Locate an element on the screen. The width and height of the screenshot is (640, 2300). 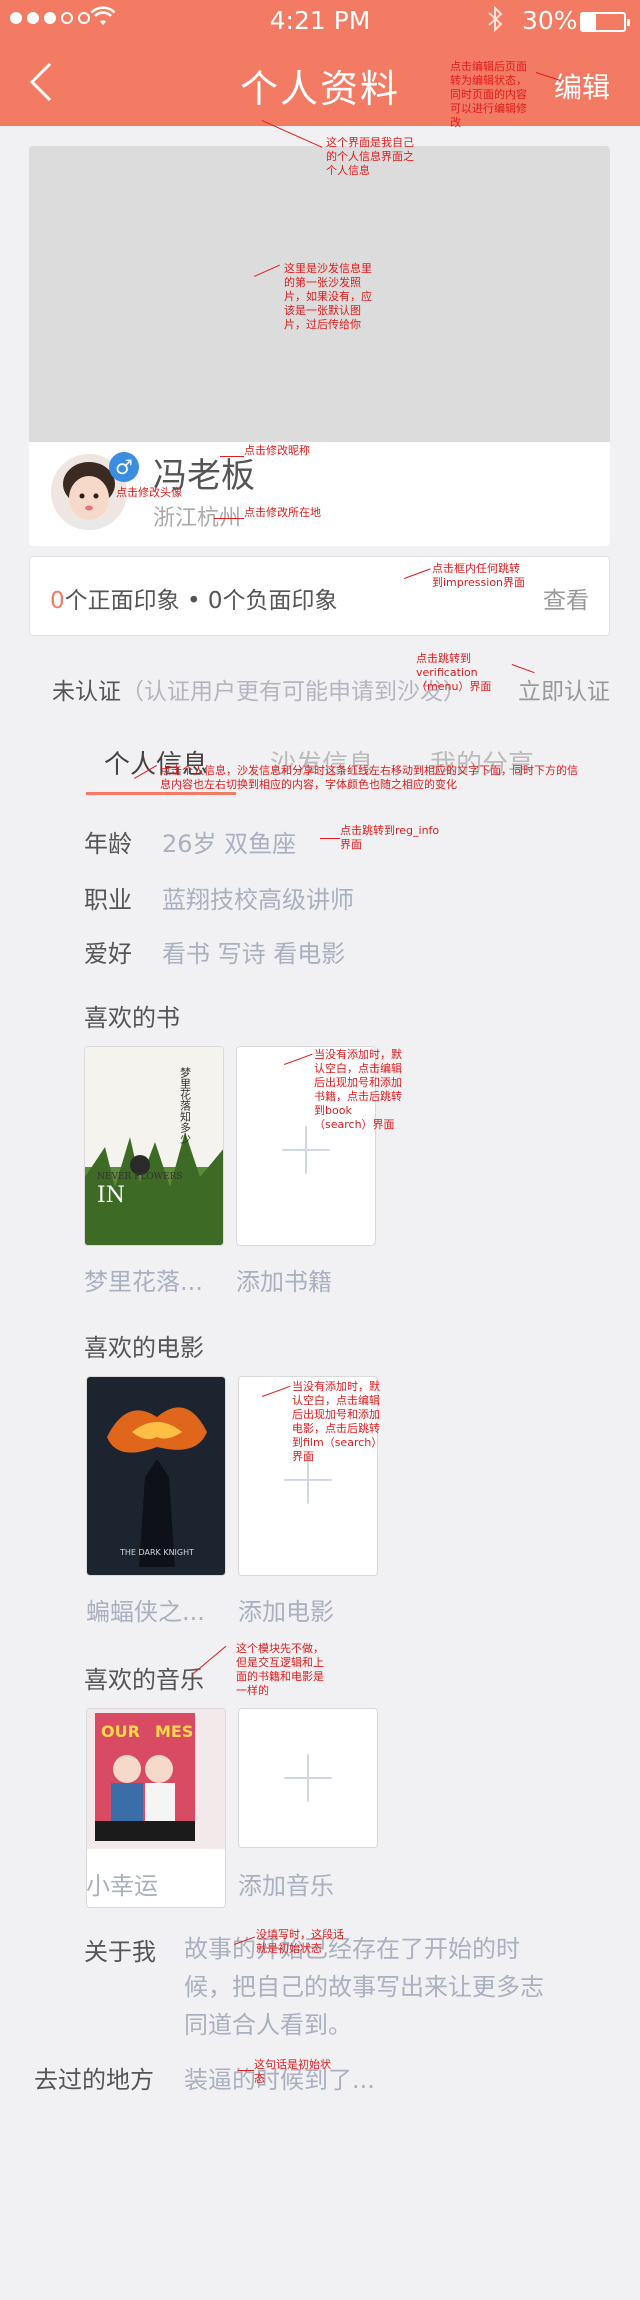
battery-percent: 30% is located at coordinates (550, 20).